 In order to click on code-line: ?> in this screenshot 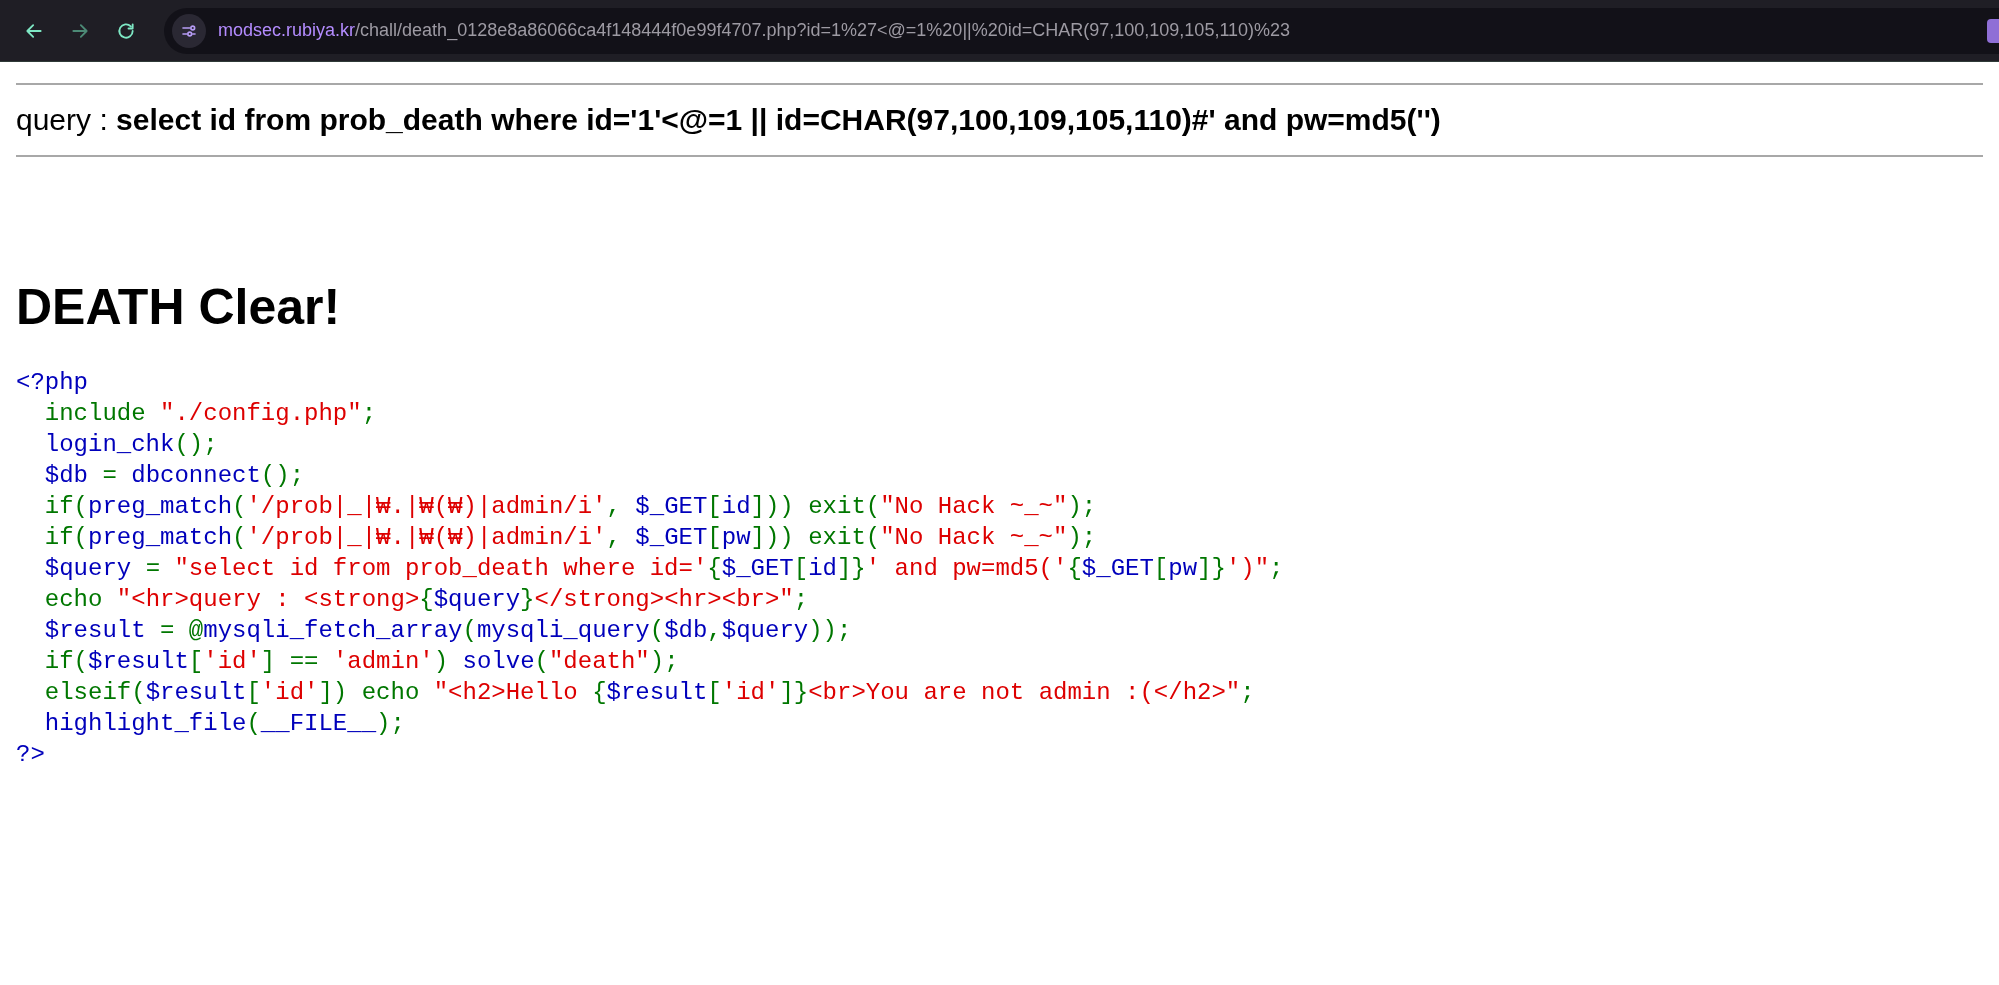, I will do `click(30, 755)`.